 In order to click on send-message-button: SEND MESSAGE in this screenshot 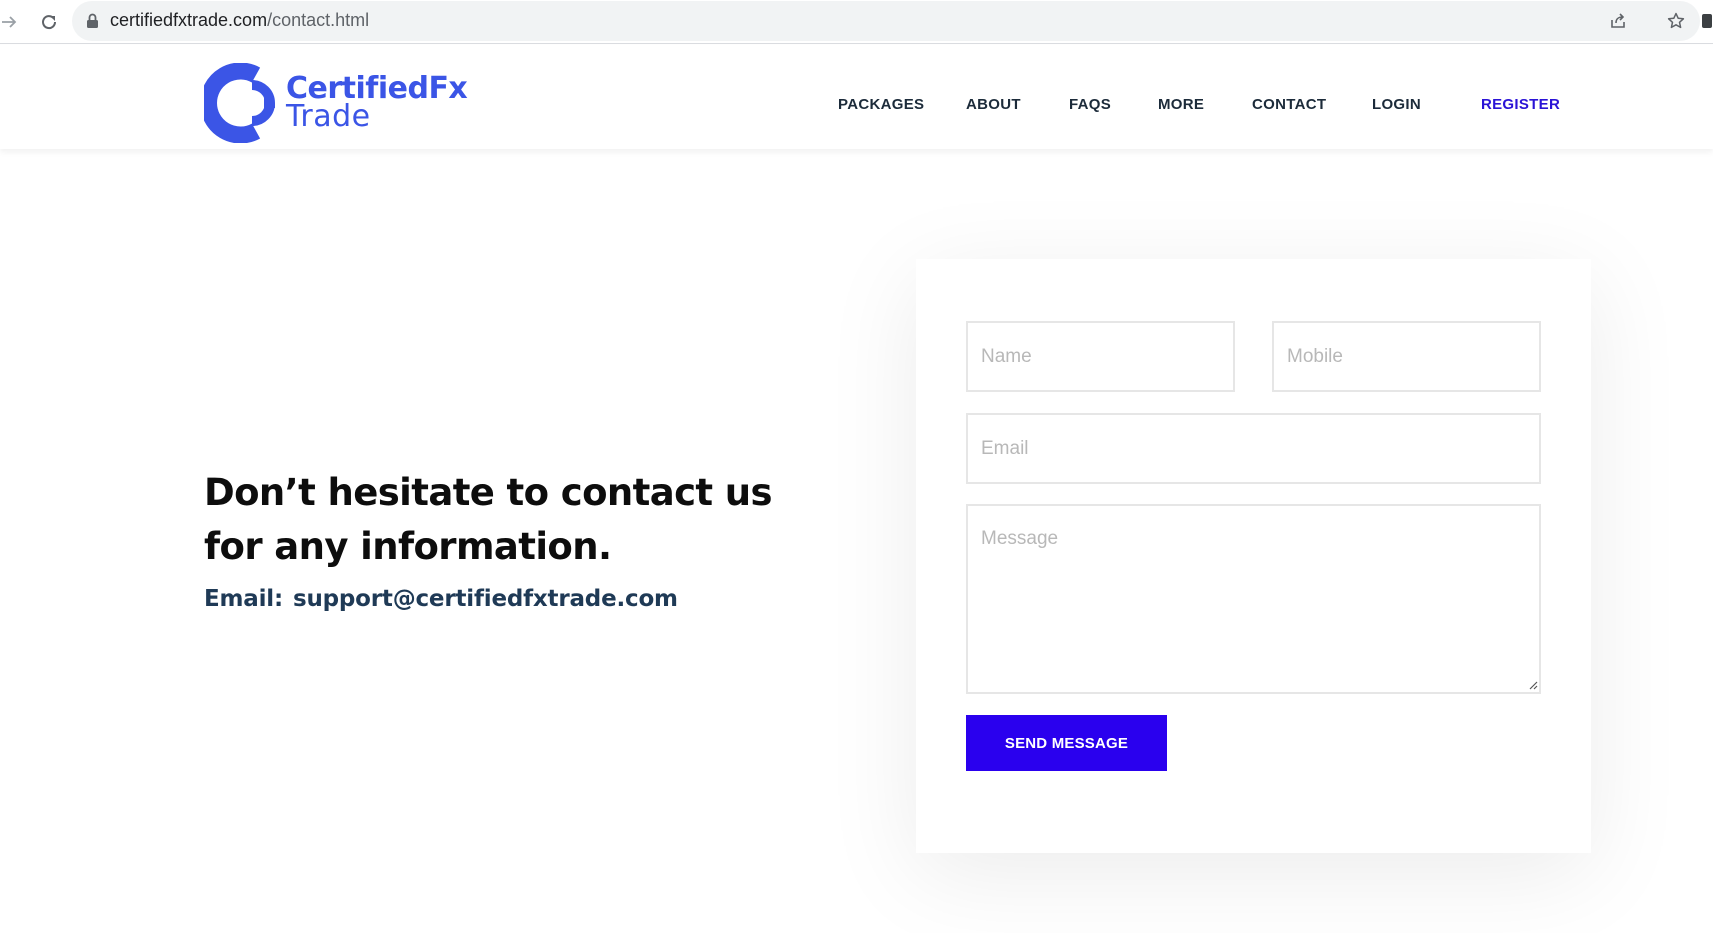, I will do `click(1066, 743)`.